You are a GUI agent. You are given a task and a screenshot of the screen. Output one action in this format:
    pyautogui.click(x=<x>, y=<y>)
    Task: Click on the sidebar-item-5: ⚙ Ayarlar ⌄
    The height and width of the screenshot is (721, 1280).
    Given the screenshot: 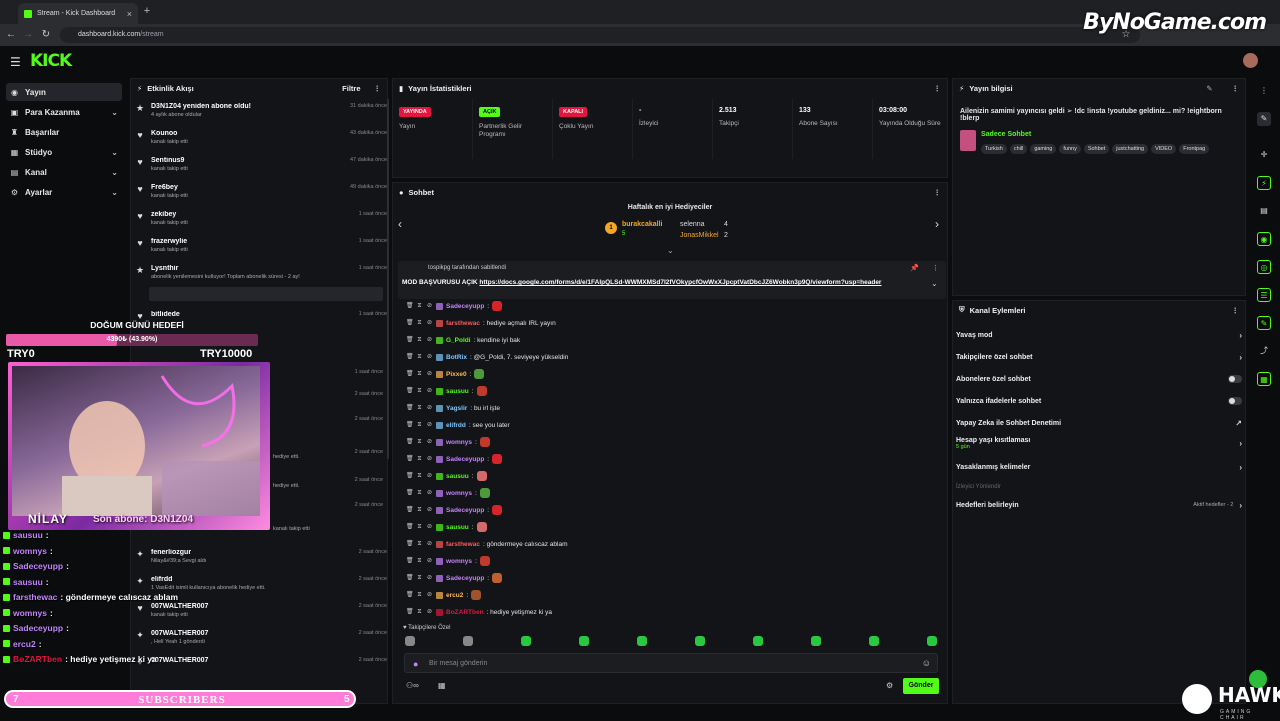 What is the action you would take?
    pyautogui.click(x=64, y=192)
    